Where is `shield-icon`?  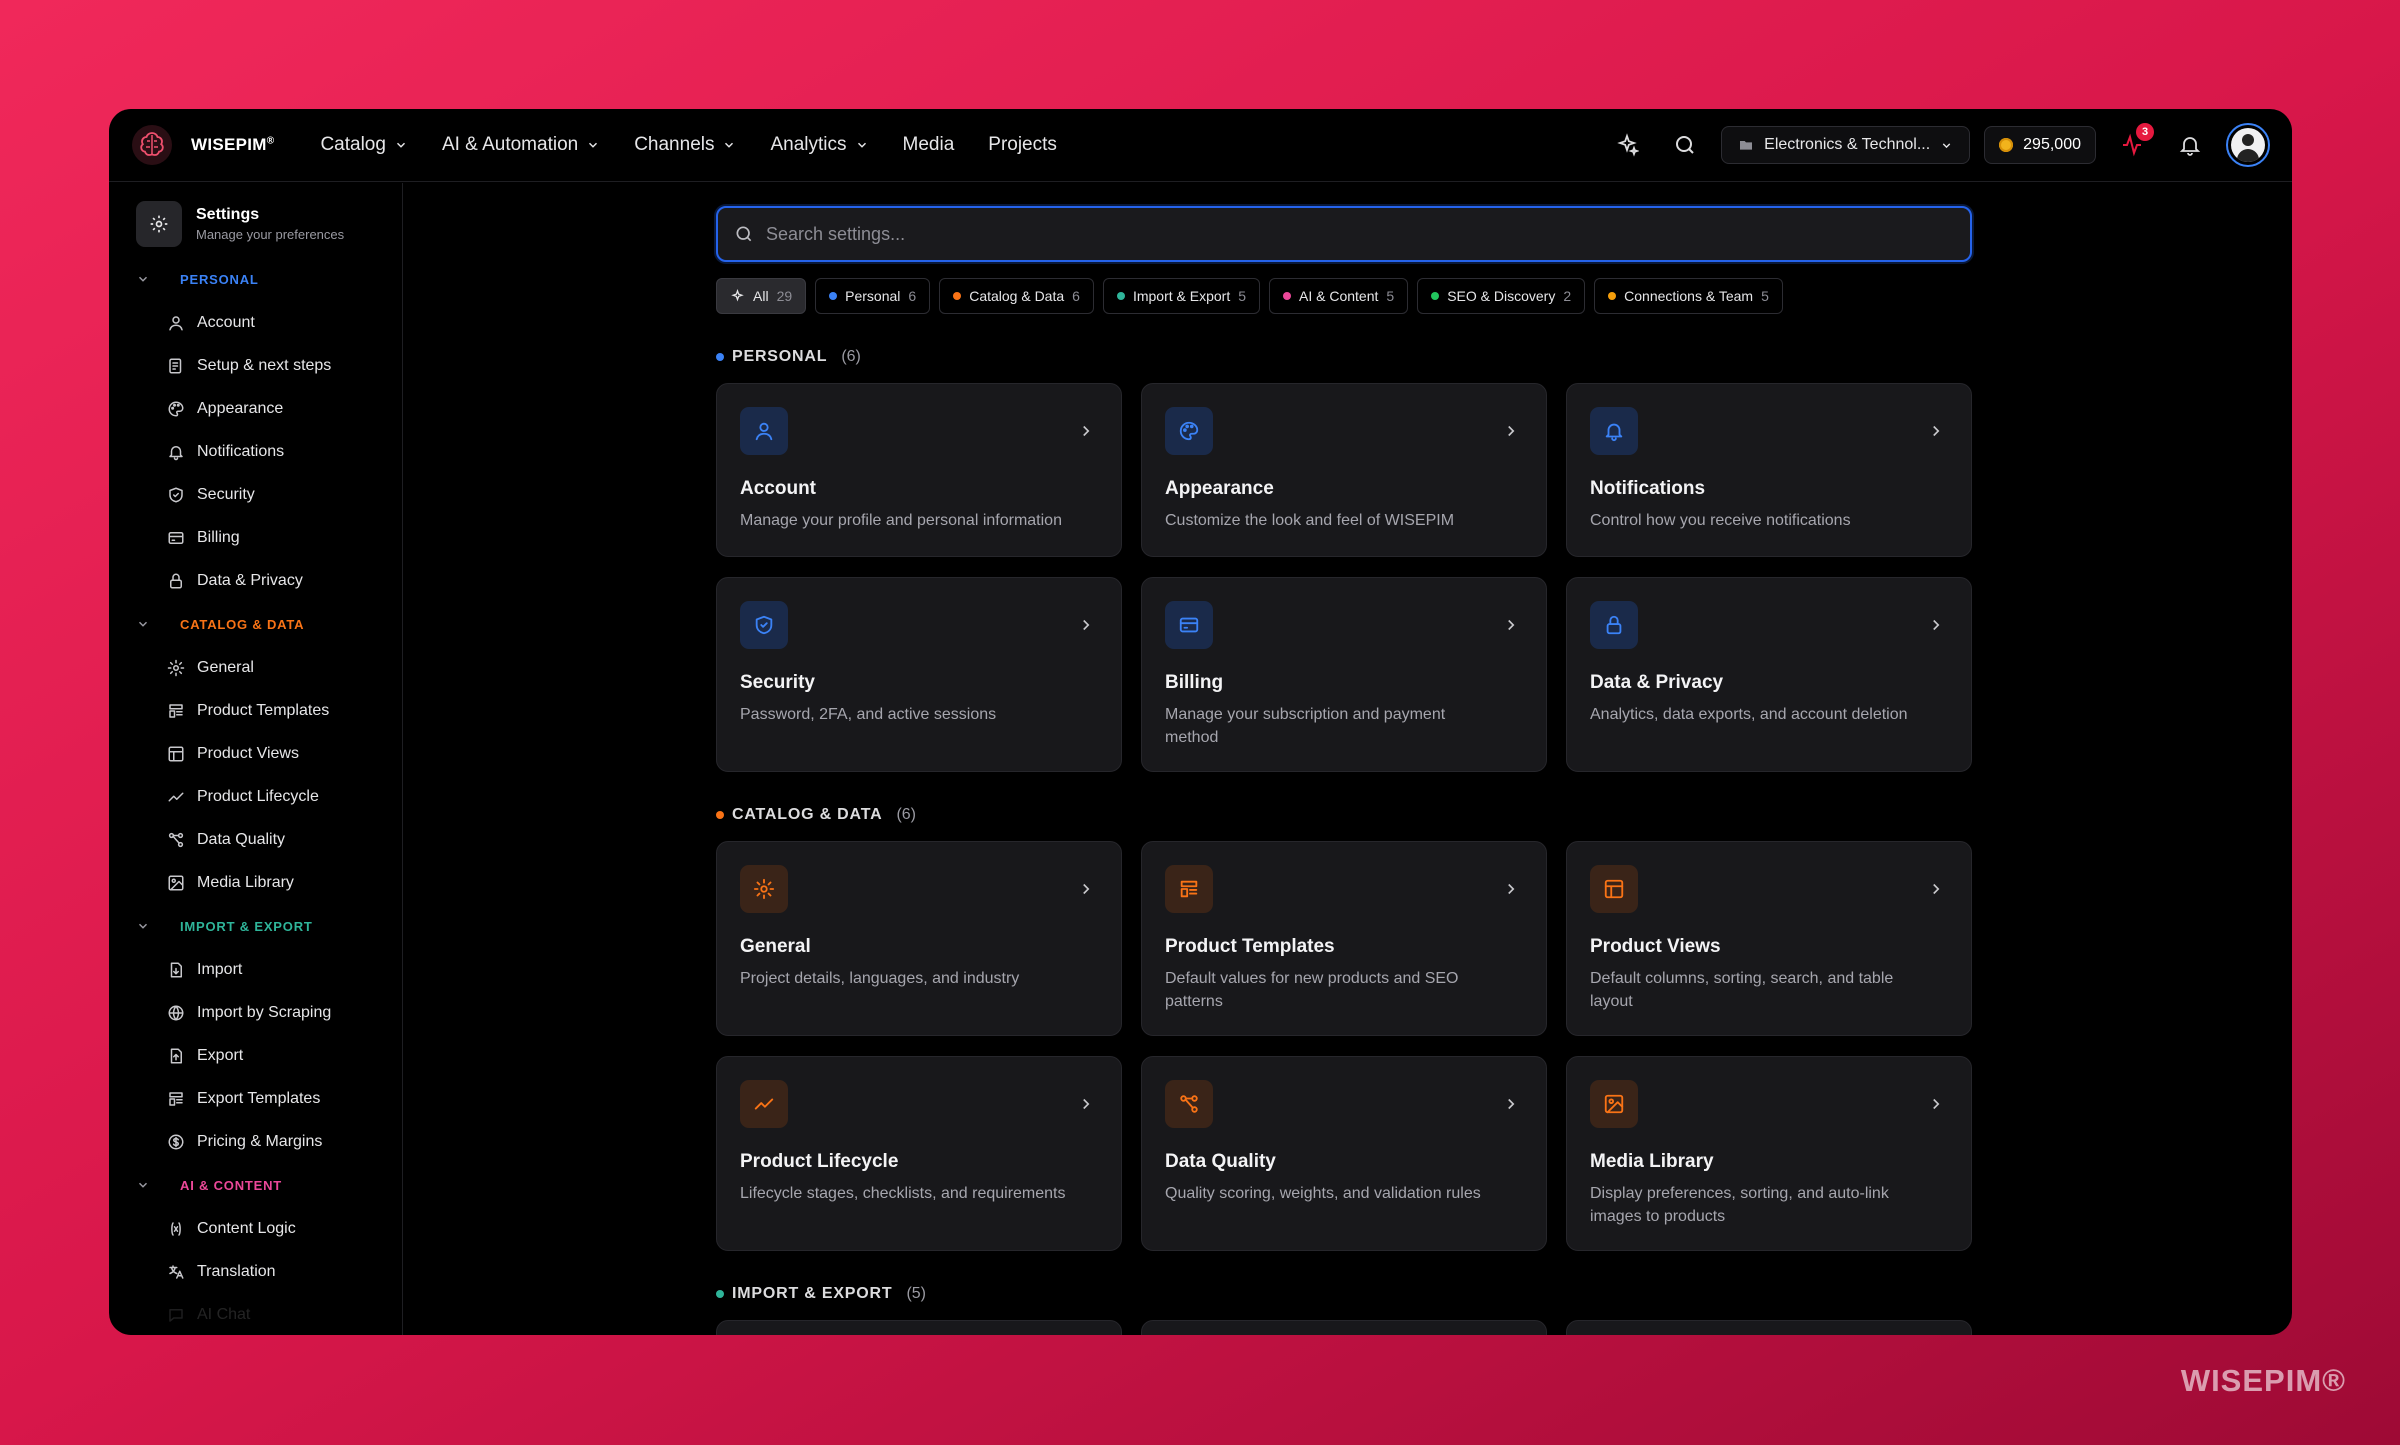
shield-icon is located at coordinates (764, 625).